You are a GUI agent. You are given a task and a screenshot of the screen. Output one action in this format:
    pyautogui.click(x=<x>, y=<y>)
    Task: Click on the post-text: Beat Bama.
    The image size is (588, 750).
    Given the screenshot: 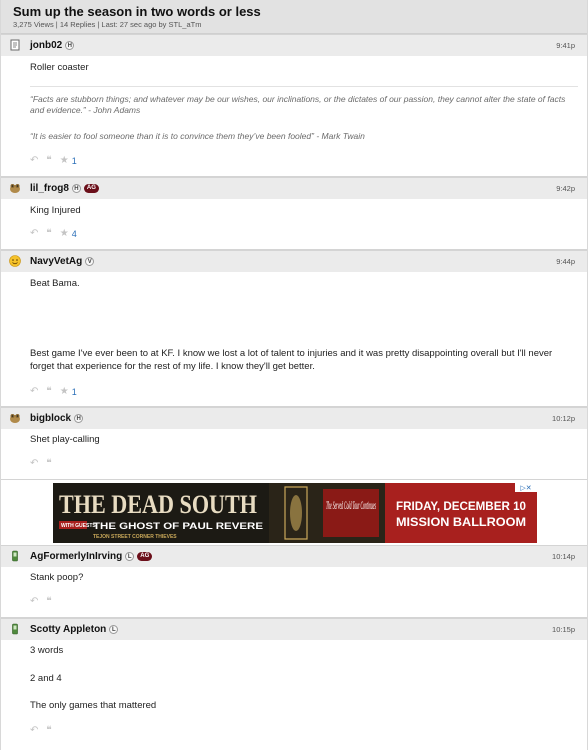 What is the action you would take?
    pyautogui.click(x=55, y=283)
    